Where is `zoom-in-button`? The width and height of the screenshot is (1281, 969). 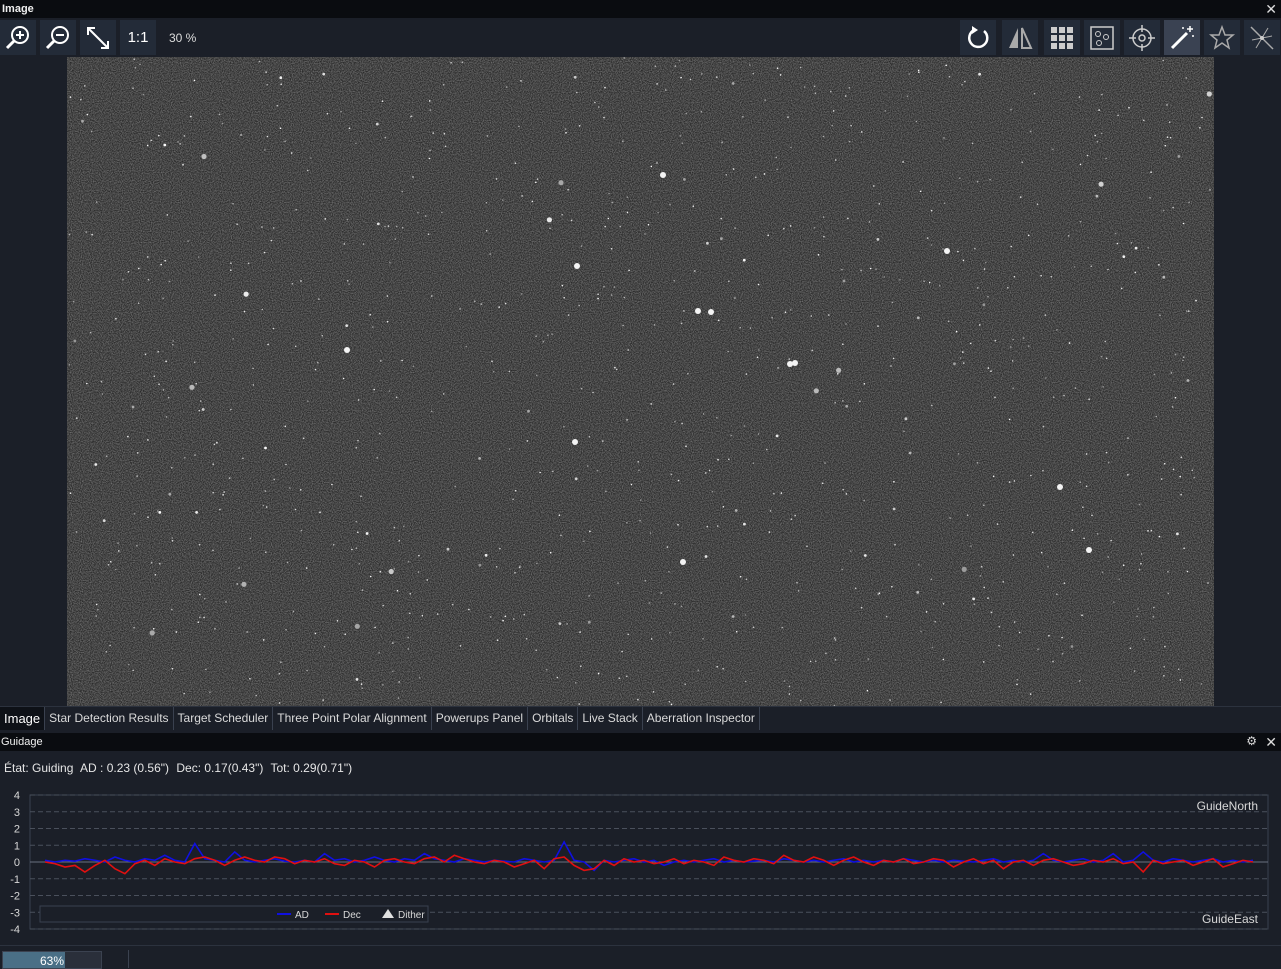
zoom-in-button is located at coordinates (18, 37).